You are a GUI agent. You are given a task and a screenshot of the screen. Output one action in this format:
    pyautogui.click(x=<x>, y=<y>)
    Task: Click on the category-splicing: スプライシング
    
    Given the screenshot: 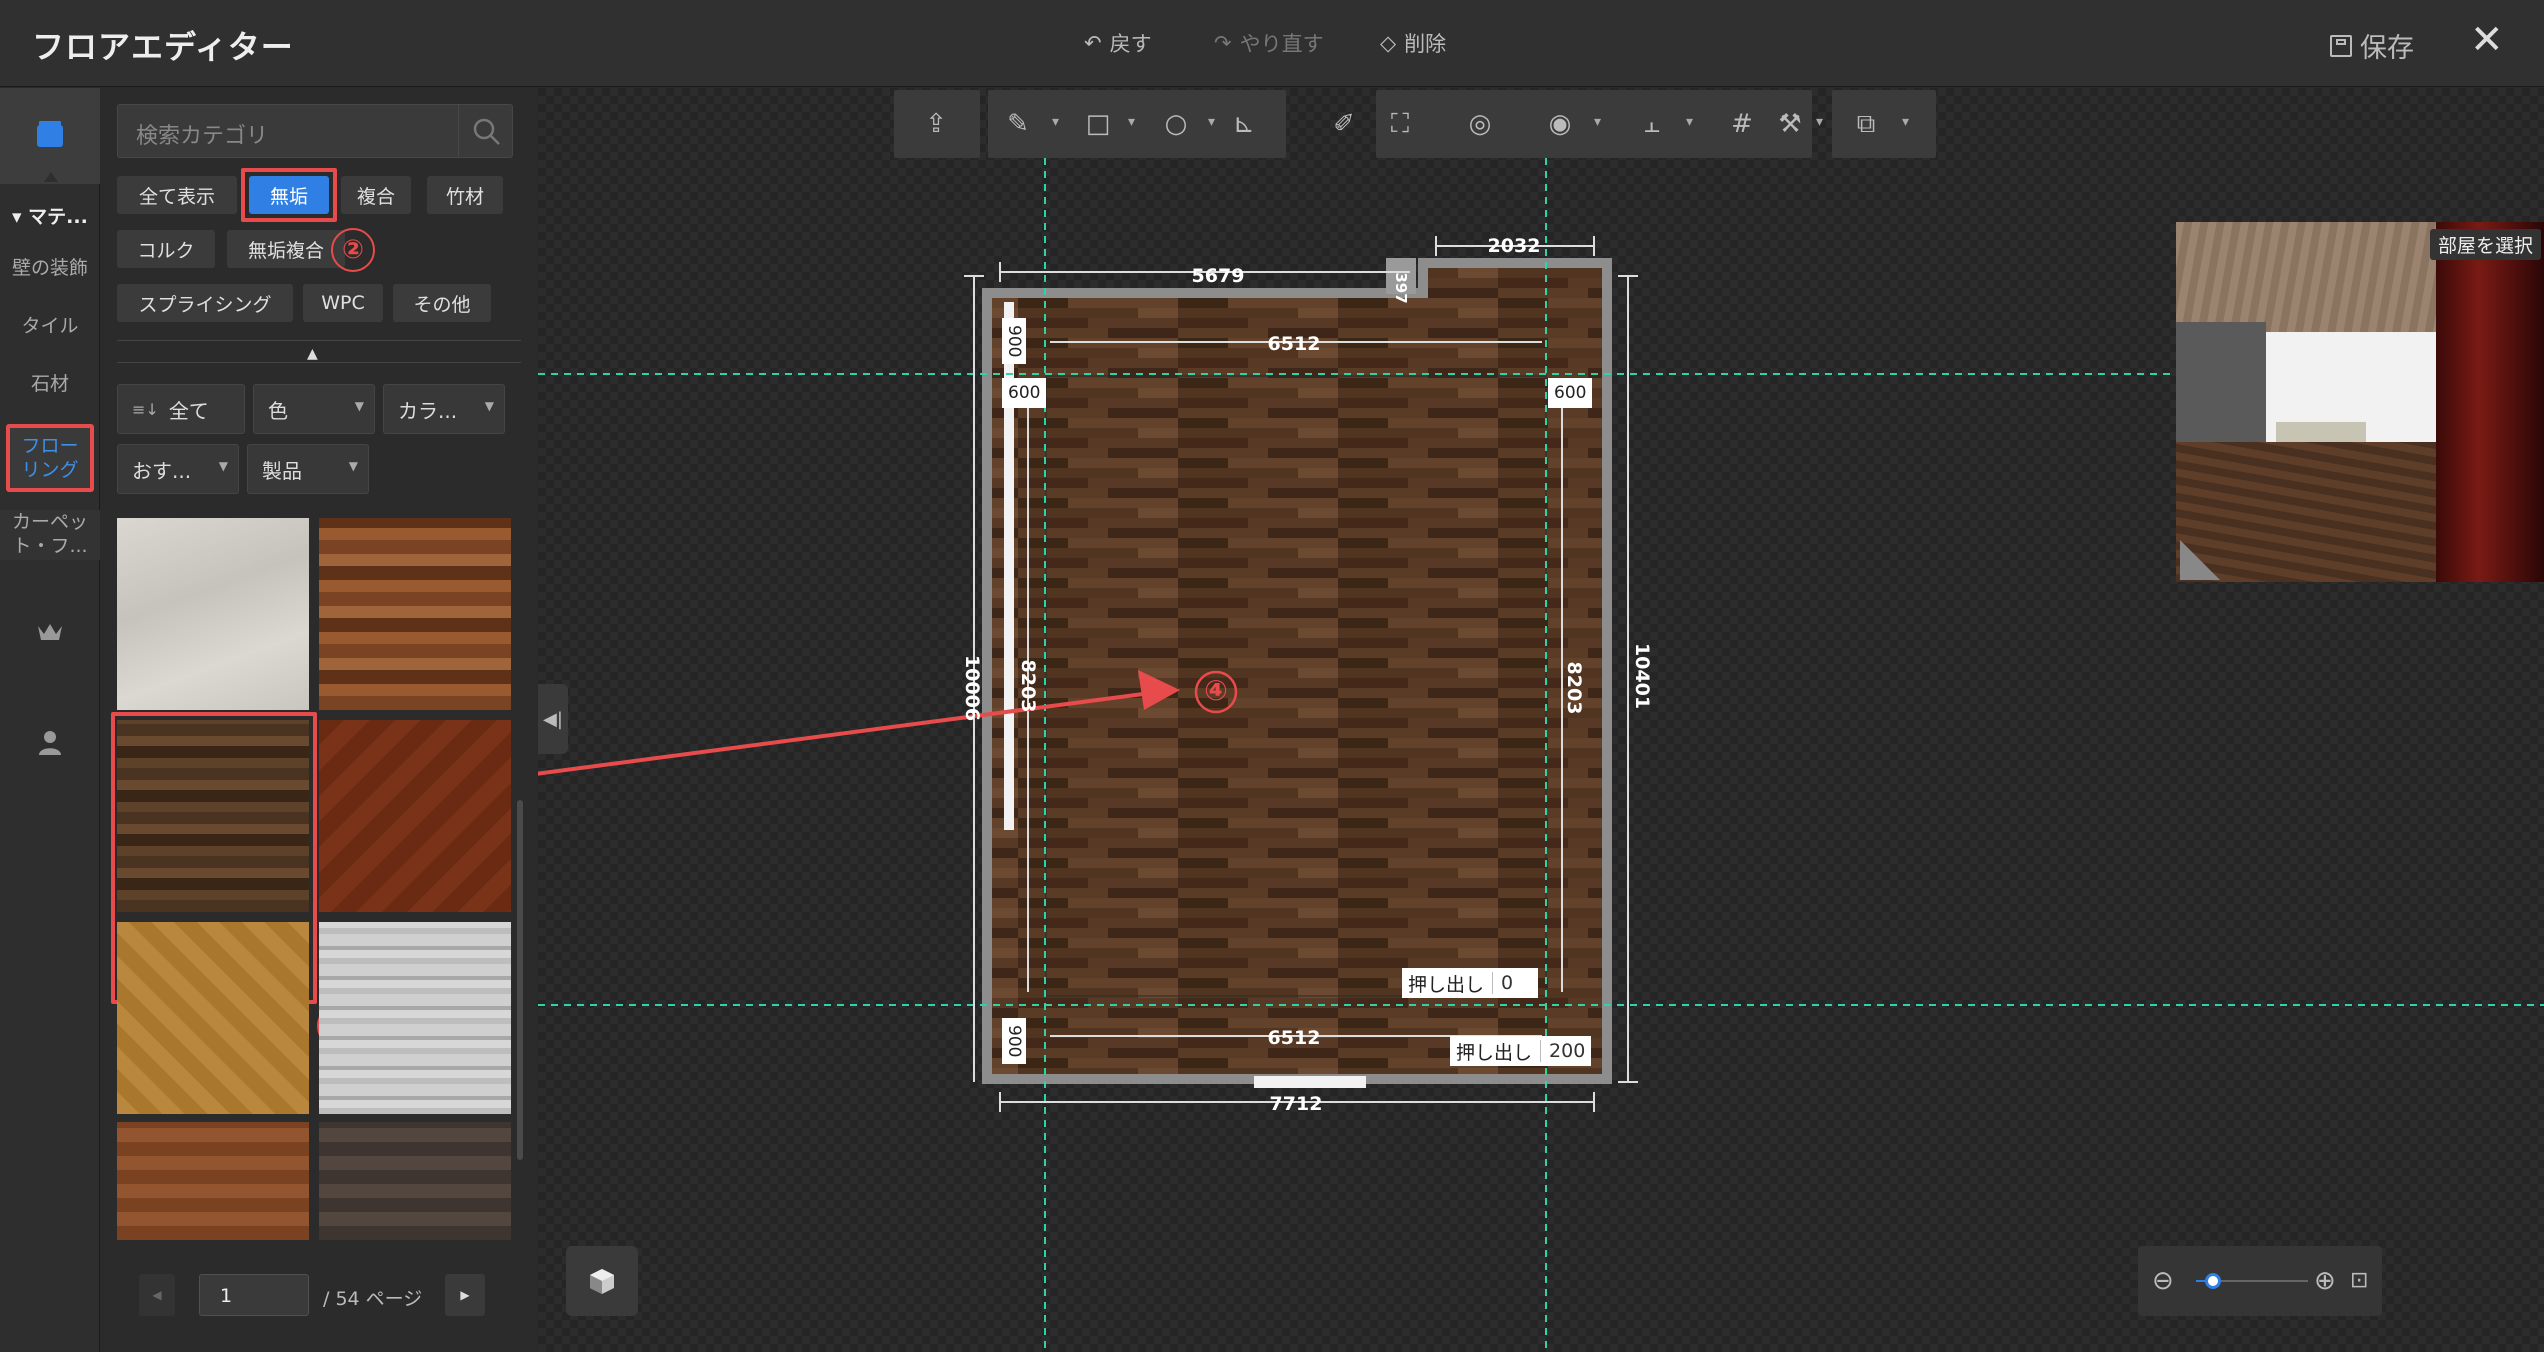 What is the action you would take?
    pyautogui.click(x=205, y=303)
    